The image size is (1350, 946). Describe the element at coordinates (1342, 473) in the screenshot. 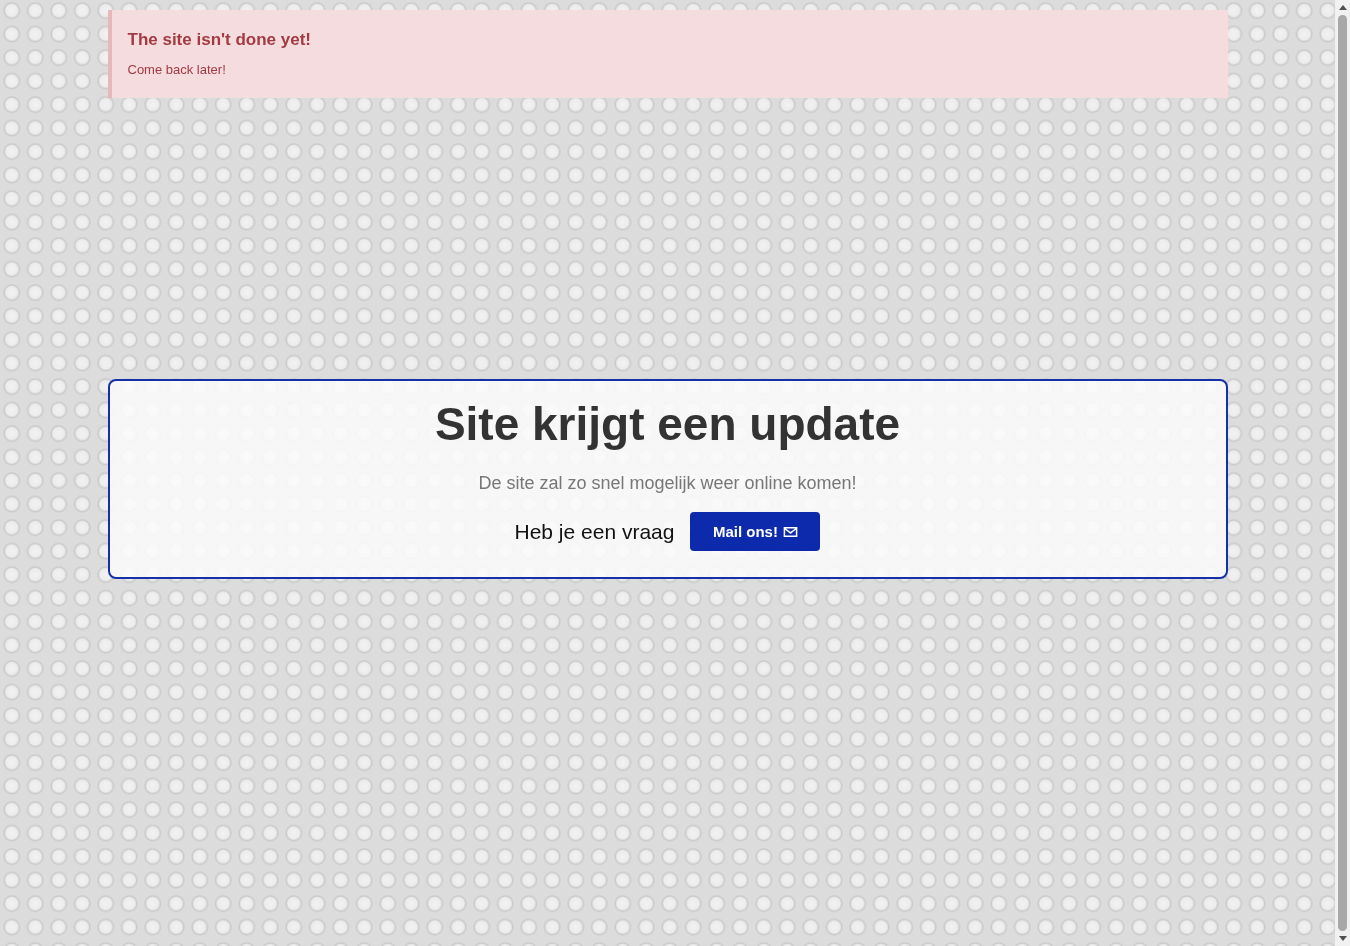

I see `scrollbar` at that location.